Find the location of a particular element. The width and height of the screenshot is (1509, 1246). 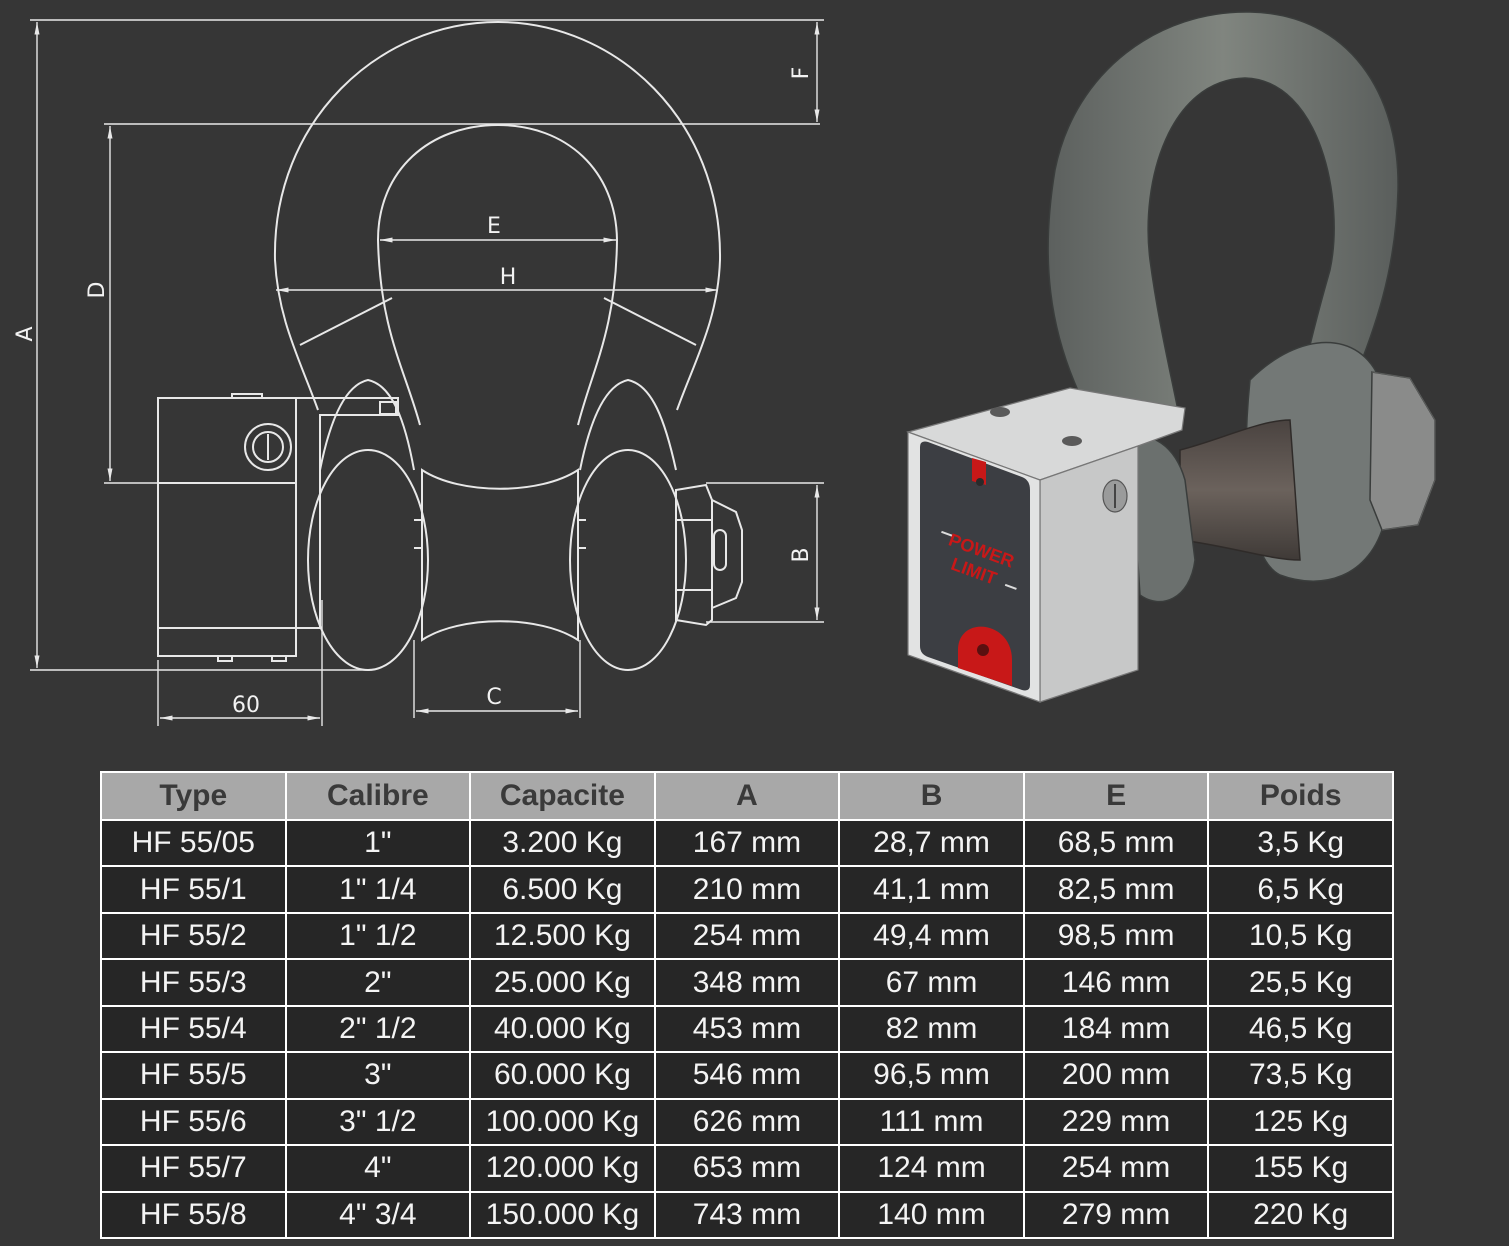

cell-b: 28,7 mm is located at coordinates (931, 843).